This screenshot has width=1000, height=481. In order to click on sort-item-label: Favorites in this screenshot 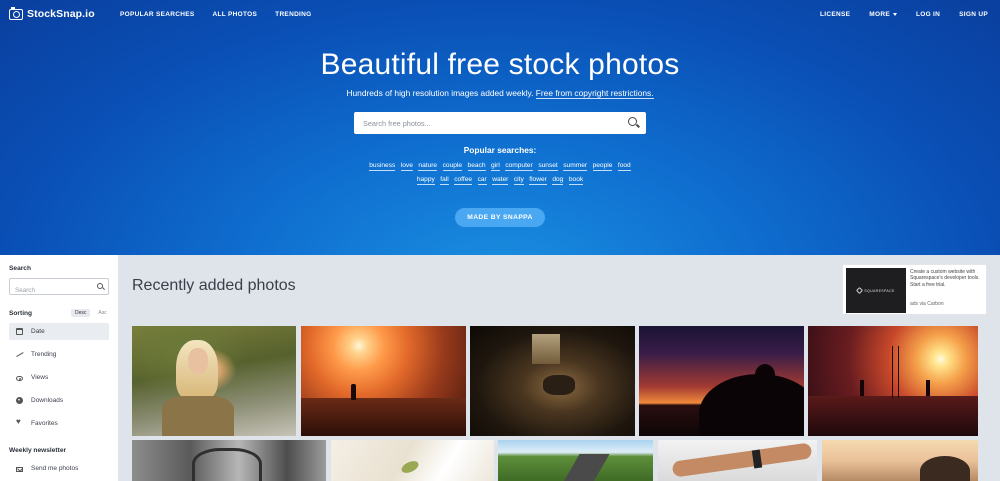, I will do `click(44, 423)`.